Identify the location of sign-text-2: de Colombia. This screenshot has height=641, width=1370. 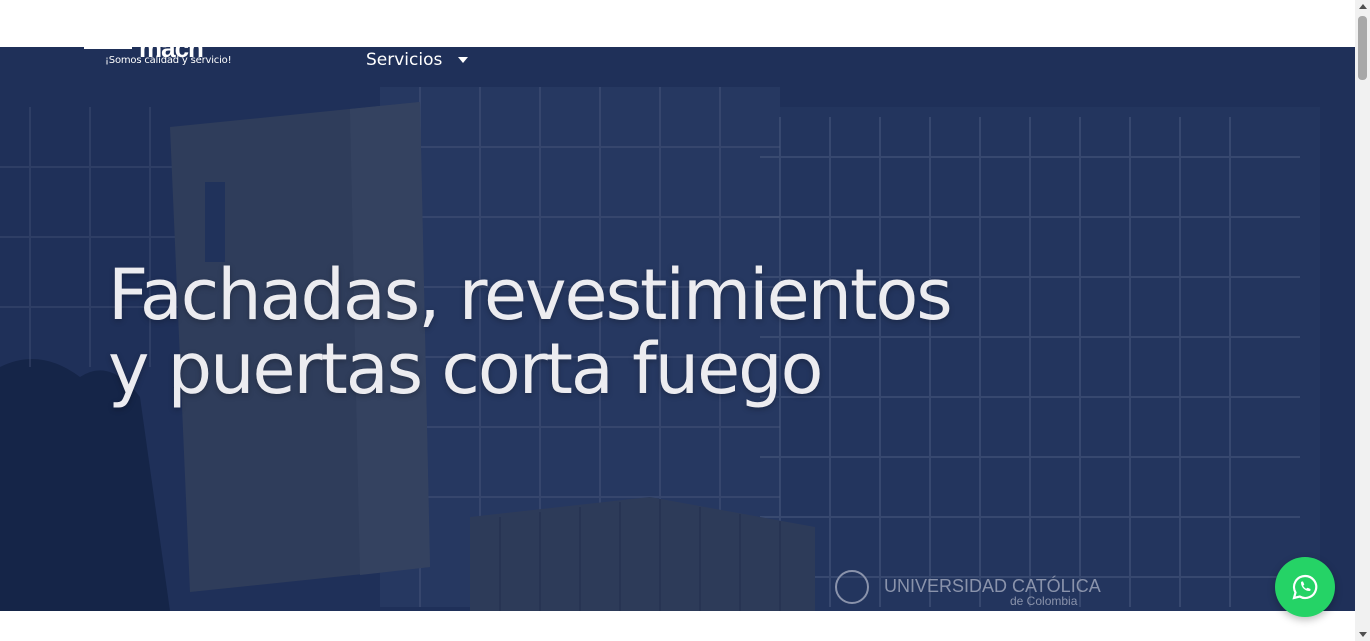
(1044, 601).